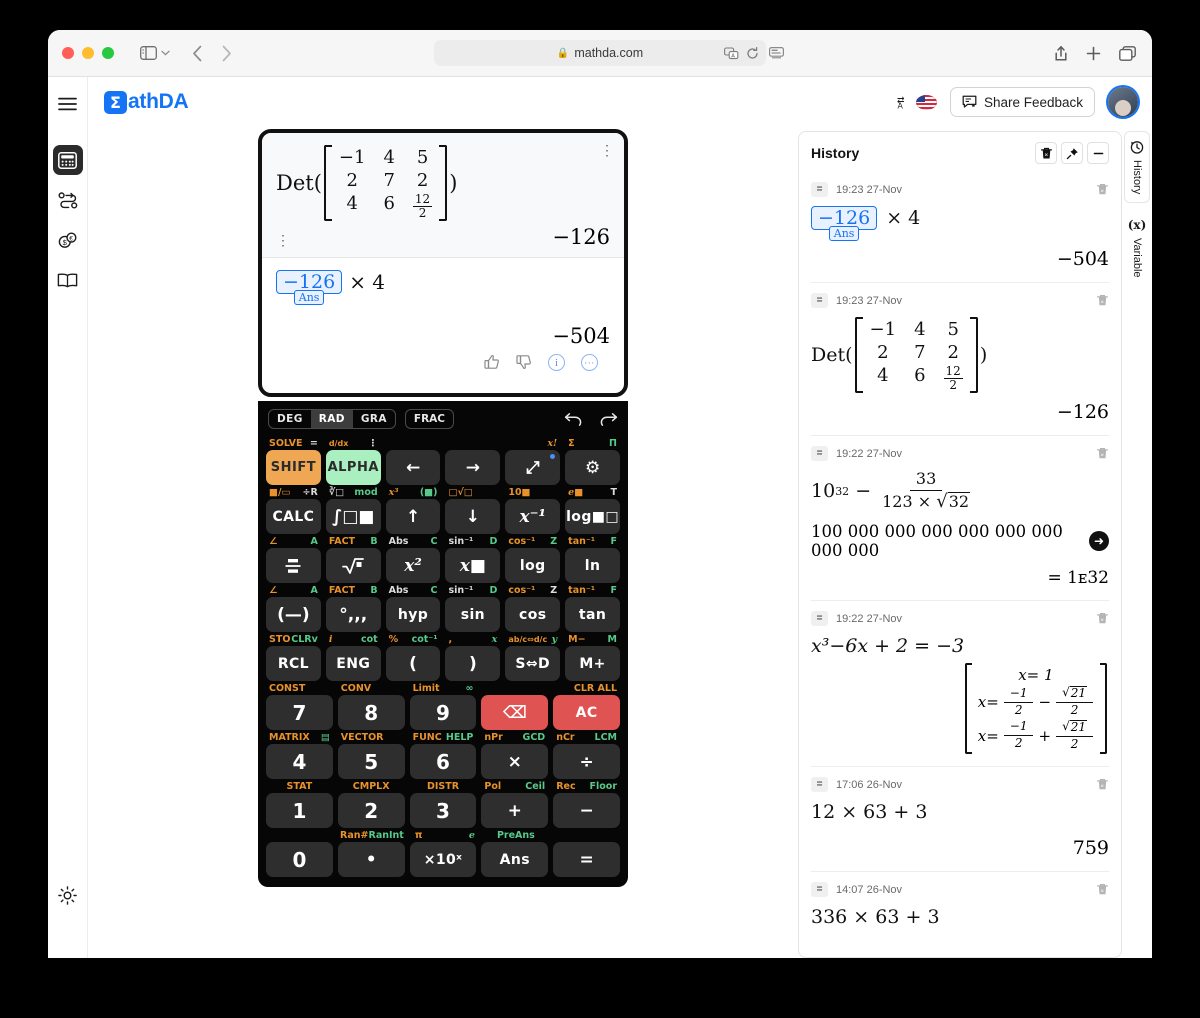 The image size is (1200, 1018). I want to click on sidebar-item-calculator, so click(67, 160).